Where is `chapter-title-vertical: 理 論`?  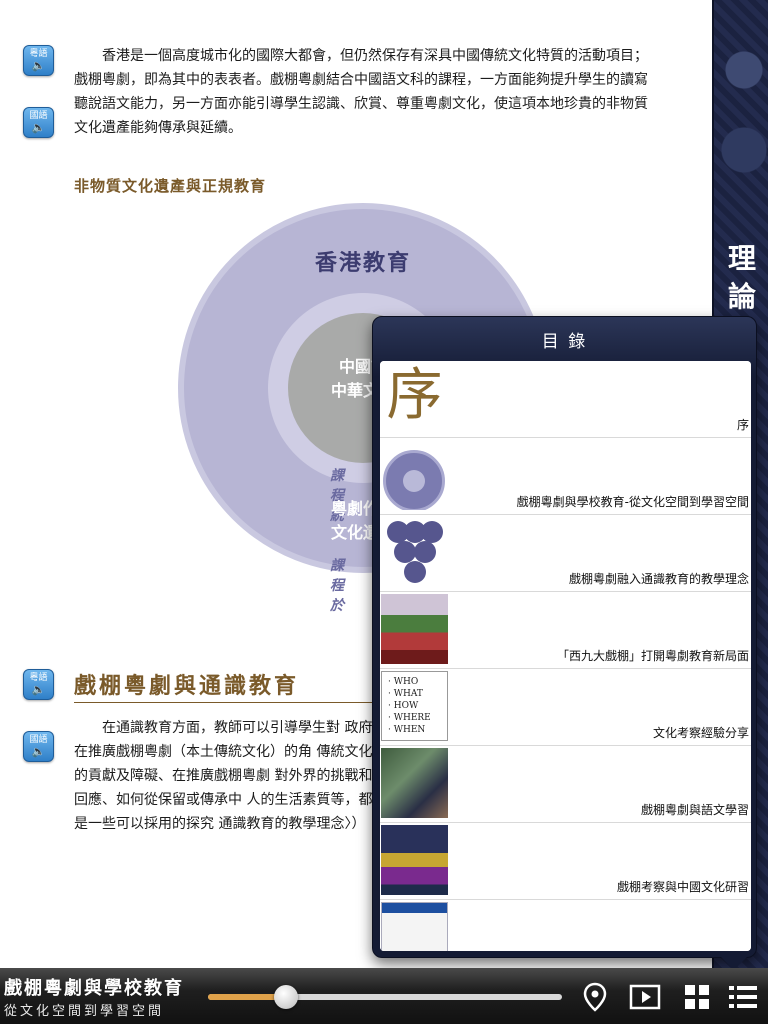 chapter-title-vertical: 理 論 is located at coordinates (742, 278).